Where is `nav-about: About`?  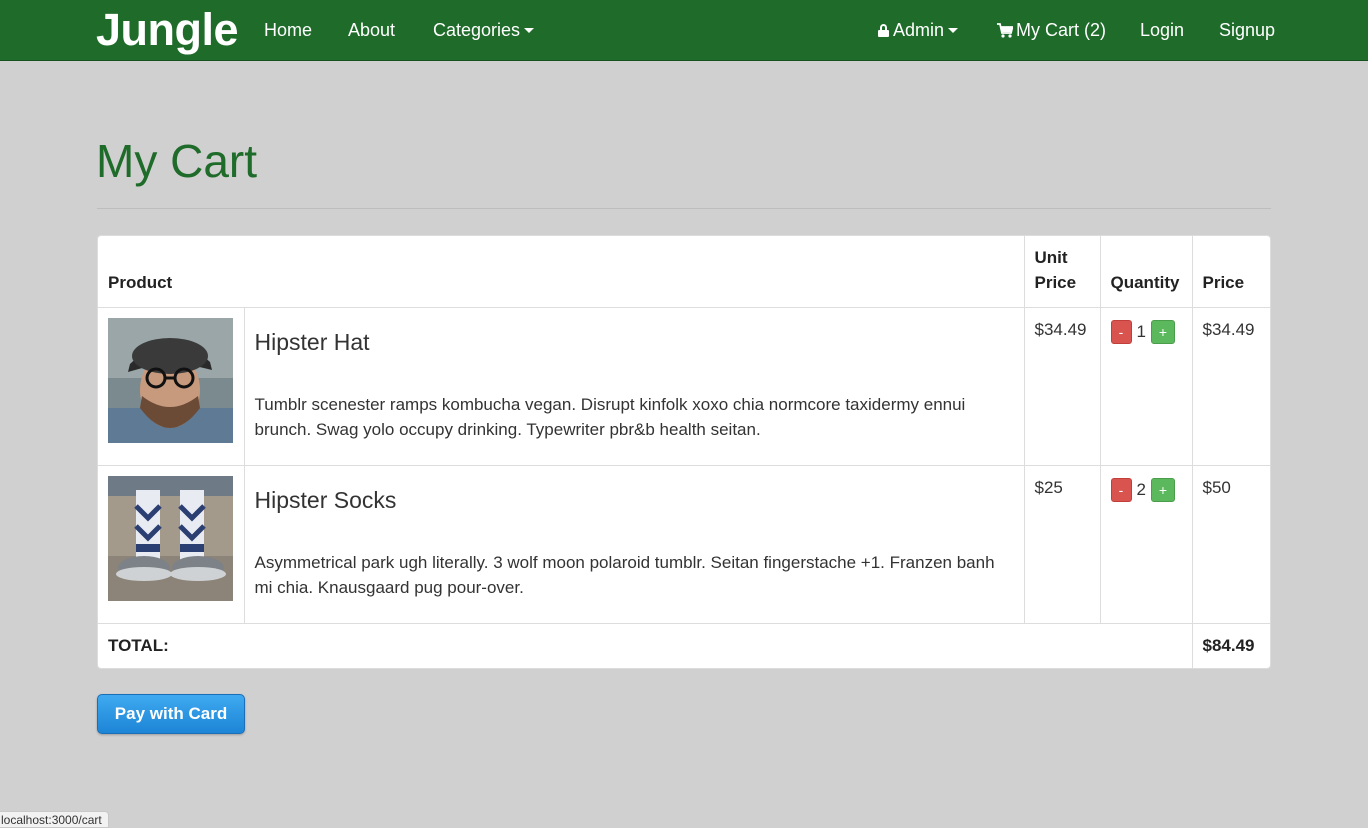 nav-about: About is located at coordinates (371, 30).